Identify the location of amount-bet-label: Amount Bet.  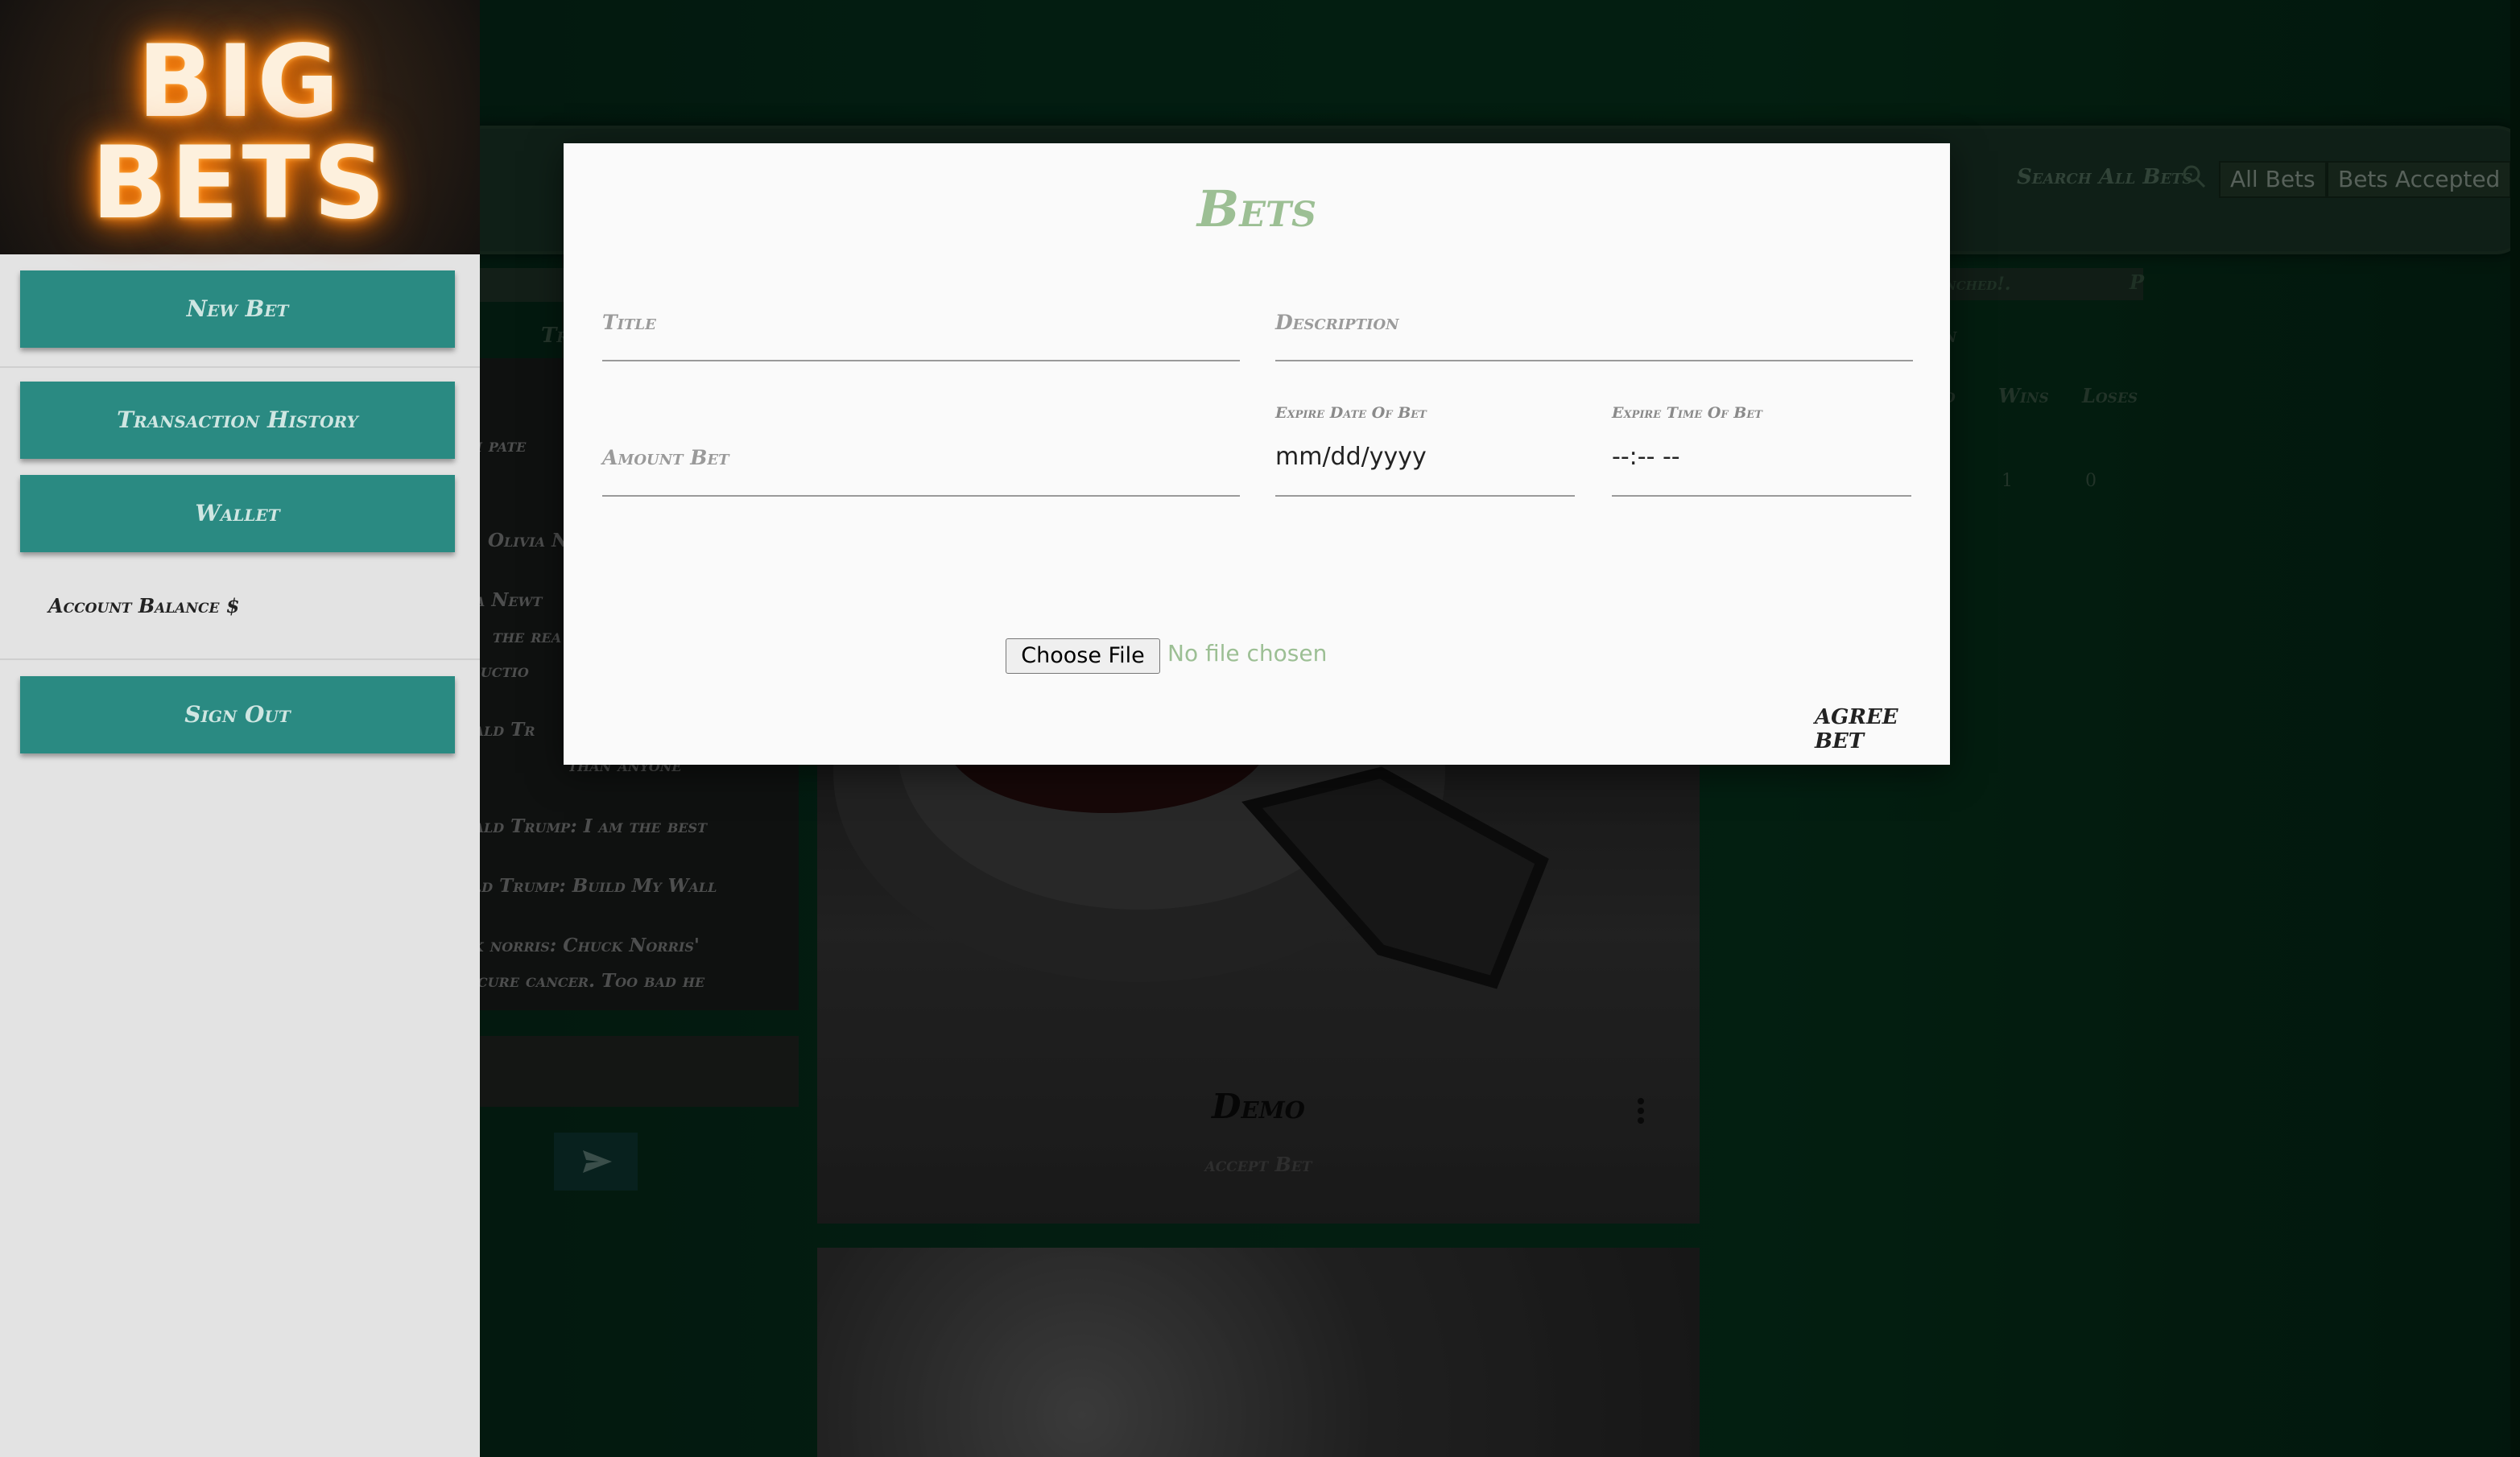
(665, 457).